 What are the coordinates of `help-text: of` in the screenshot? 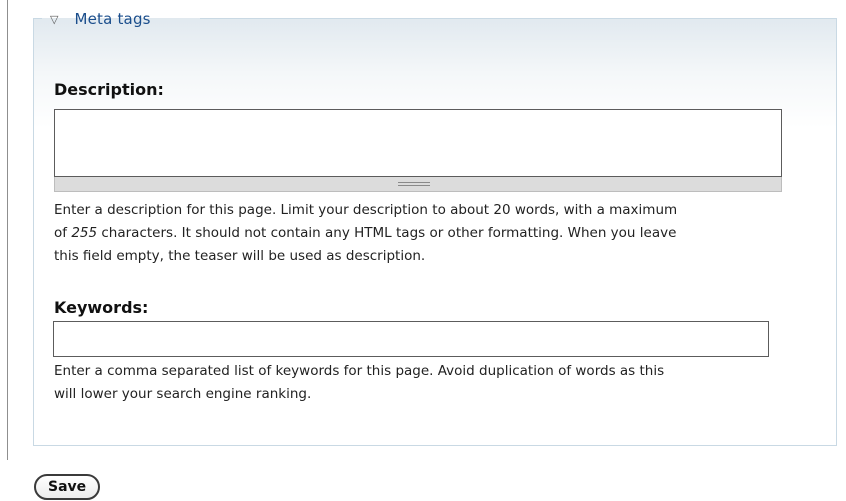 It's located at (63, 233).